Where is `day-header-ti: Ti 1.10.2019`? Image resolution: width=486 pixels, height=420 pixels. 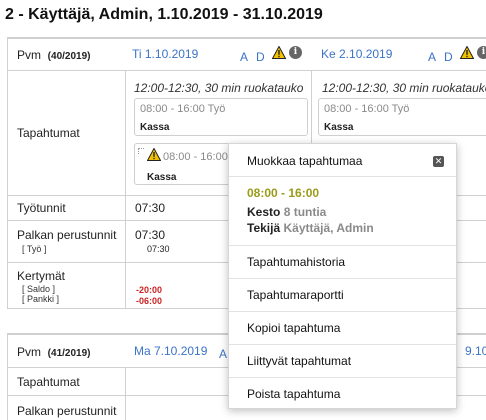
day-header-ti: Ti 1.10.2019 is located at coordinates (165, 54).